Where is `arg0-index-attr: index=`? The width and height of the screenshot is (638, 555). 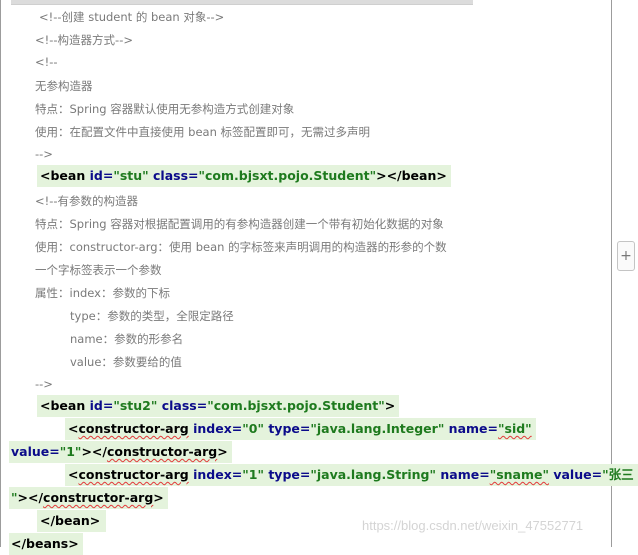 arg0-index-attr: index= is located at coordinates (215, 428).